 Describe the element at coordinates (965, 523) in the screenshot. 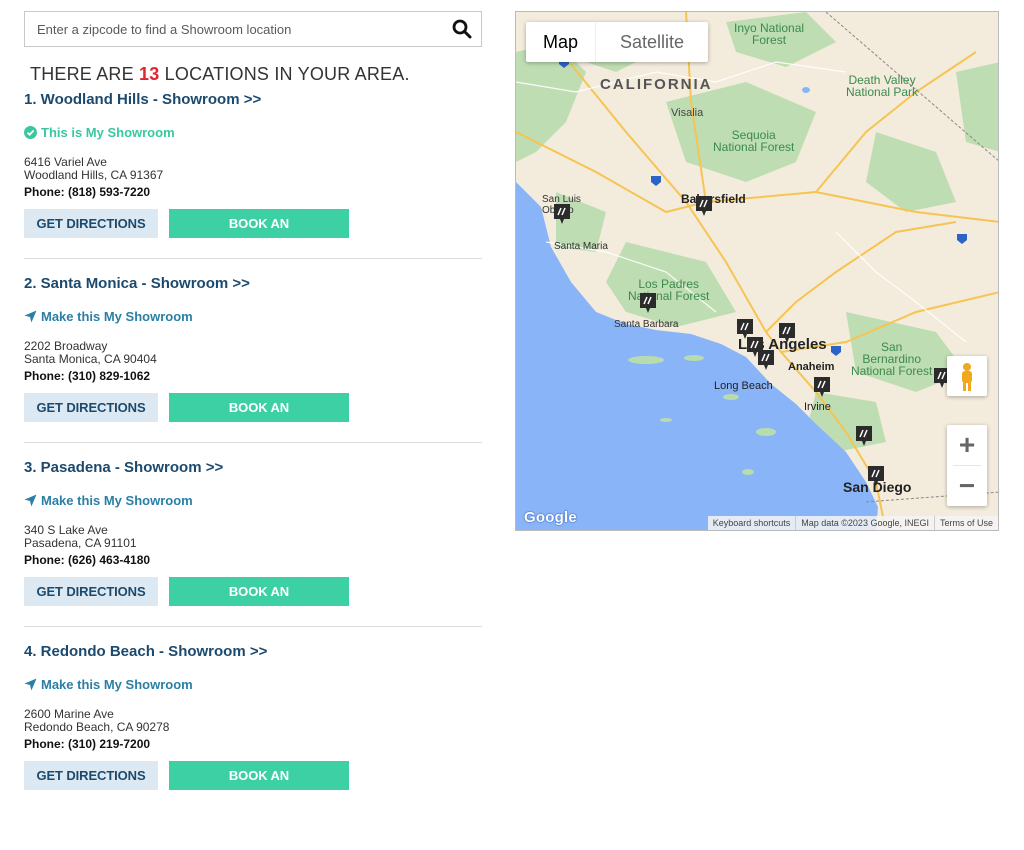

I see `terms-of-use-link: Terms of Use` at that location.